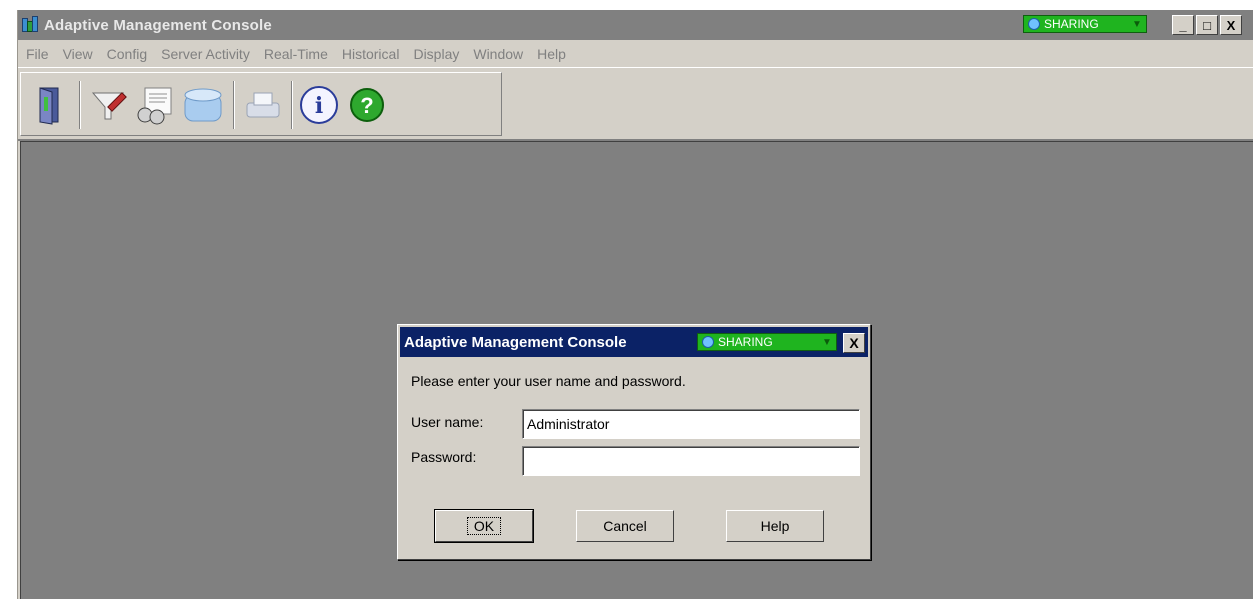 Image resolution: width=1253 pixels, height=599 pixels. I want to click on help-icon: ?, so click(367, 105).